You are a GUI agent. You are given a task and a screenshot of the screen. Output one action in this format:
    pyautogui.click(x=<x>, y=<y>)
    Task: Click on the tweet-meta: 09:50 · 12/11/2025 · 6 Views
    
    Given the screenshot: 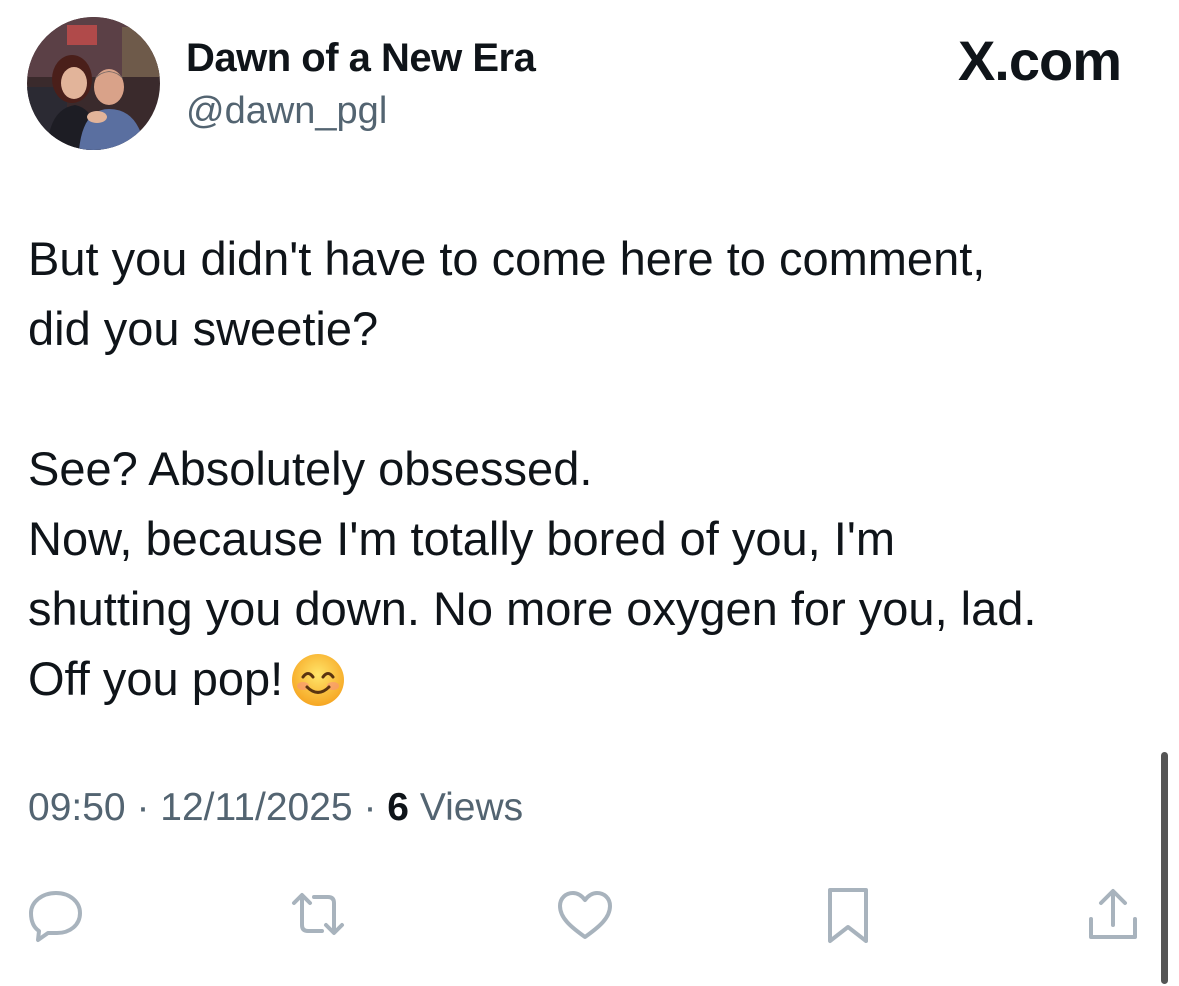 What is the action you would take?
    pyautogui.click(x=275, y=808)
    